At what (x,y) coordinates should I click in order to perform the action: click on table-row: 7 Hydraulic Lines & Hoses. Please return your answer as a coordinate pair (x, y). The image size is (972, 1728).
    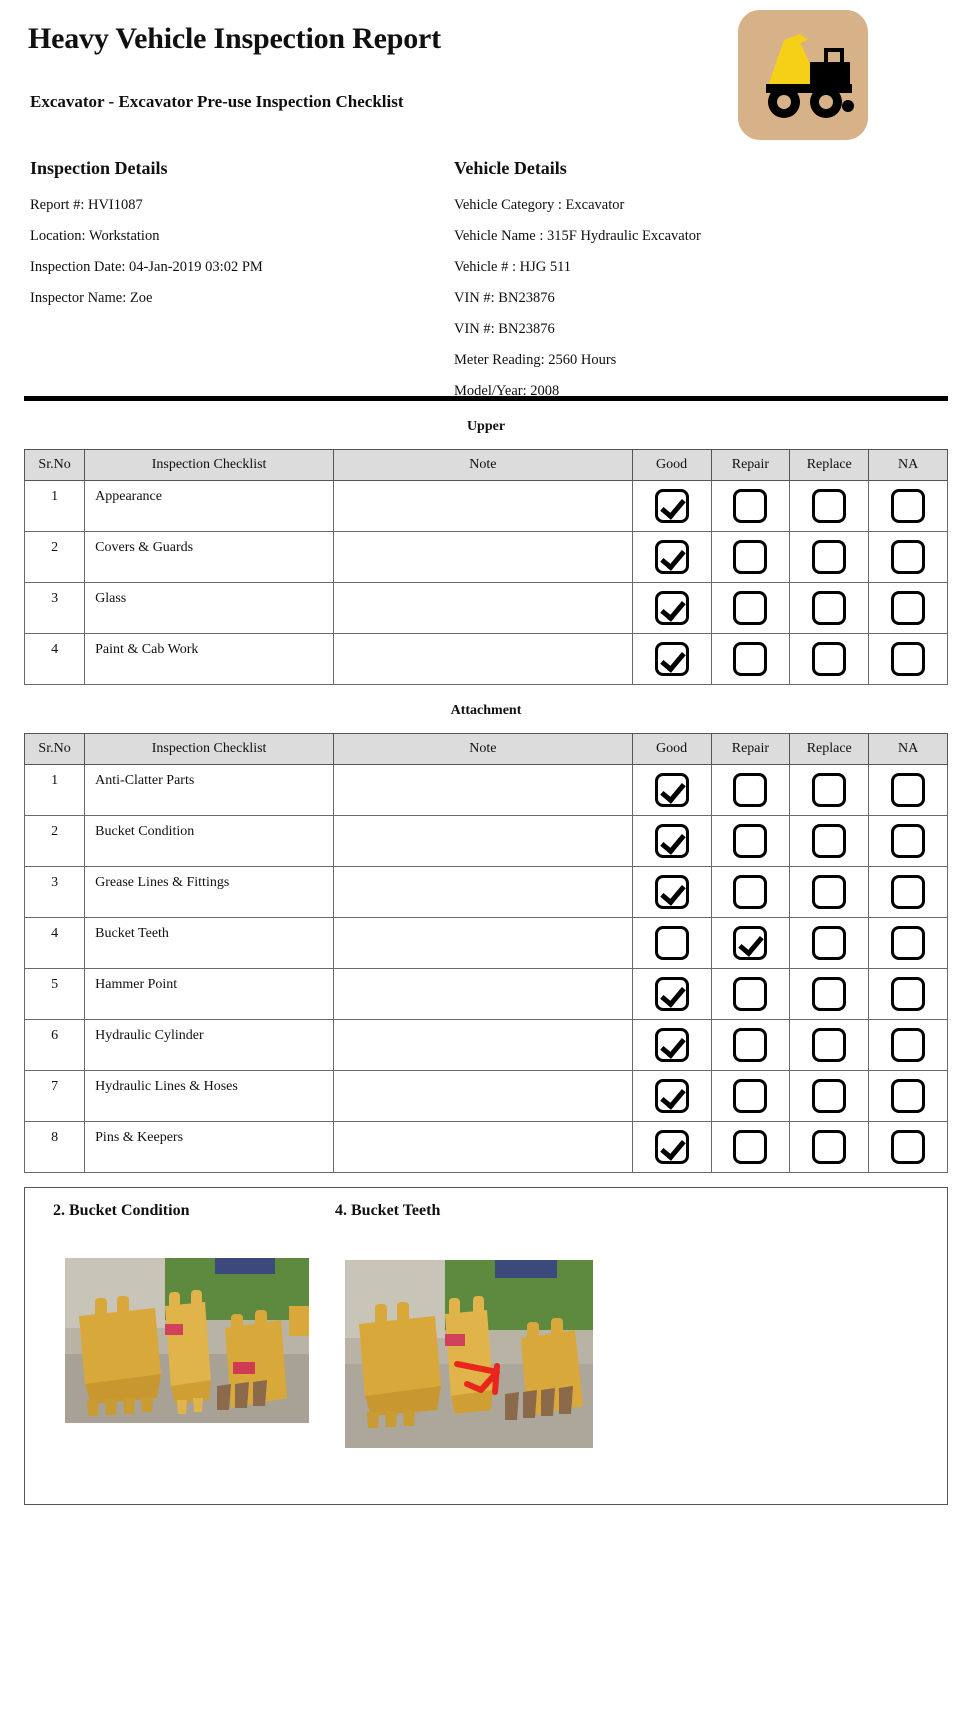
    Looking at the image, I should click on (485, 1096).